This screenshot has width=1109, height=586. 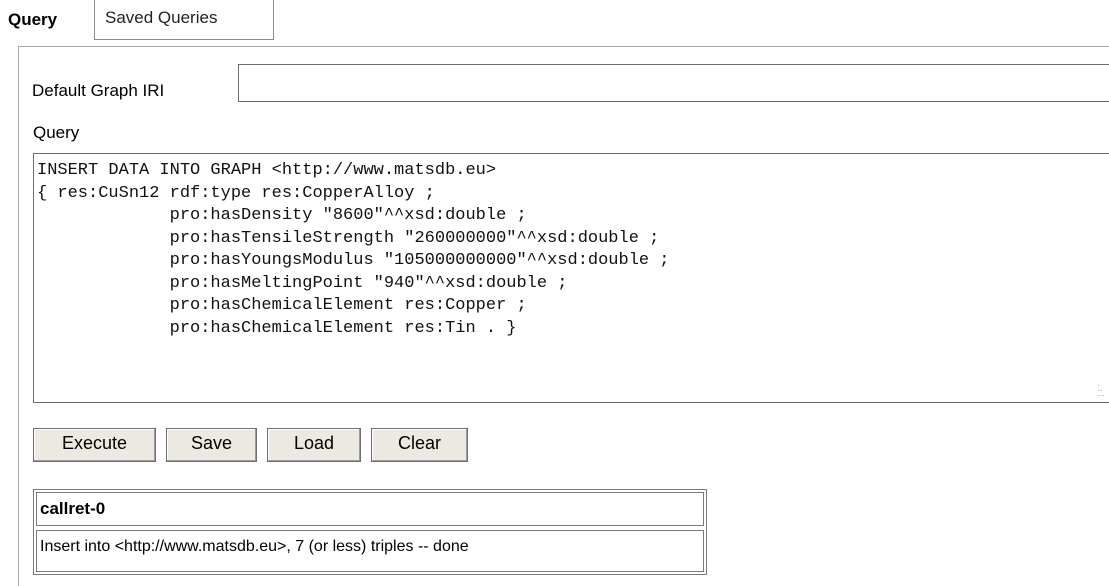 I want to click on tab-query: Query, so click(x=32, y=20).